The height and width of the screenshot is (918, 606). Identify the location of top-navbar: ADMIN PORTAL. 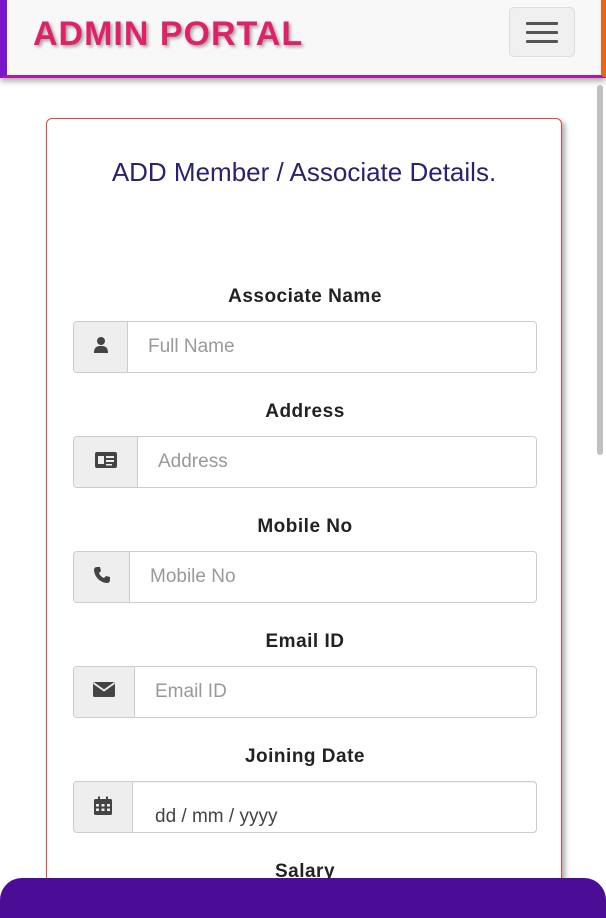
(303, 39).